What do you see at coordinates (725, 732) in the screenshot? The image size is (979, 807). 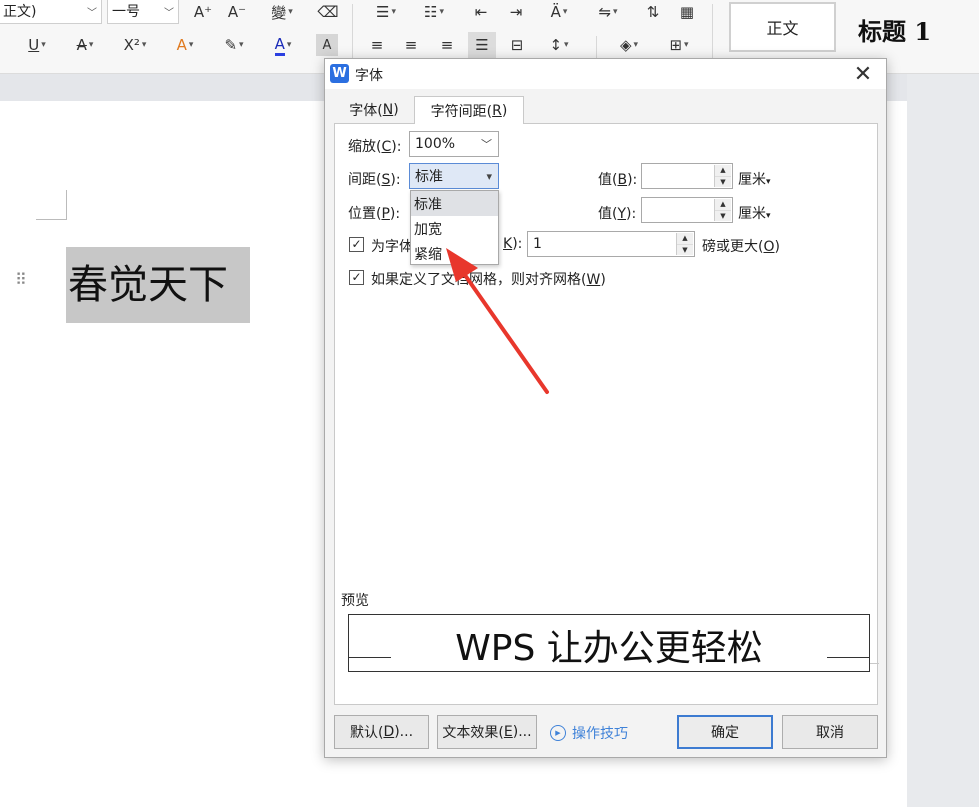 I see `ok-button: 确定` at bounding box center [725, 732].